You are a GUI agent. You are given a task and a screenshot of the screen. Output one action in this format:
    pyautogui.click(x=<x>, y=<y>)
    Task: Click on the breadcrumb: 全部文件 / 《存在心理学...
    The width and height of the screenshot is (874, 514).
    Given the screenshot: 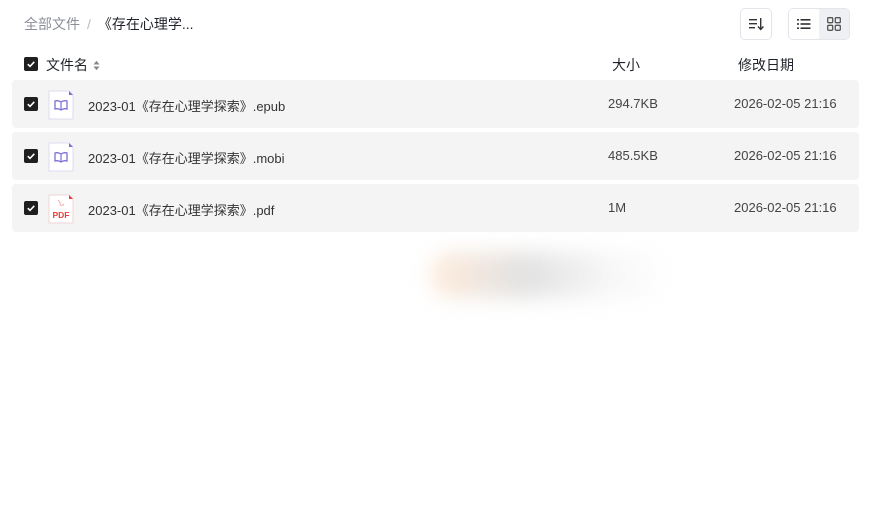 What is the action you would take?
    pyautogui.click(x=109, y=24)
    